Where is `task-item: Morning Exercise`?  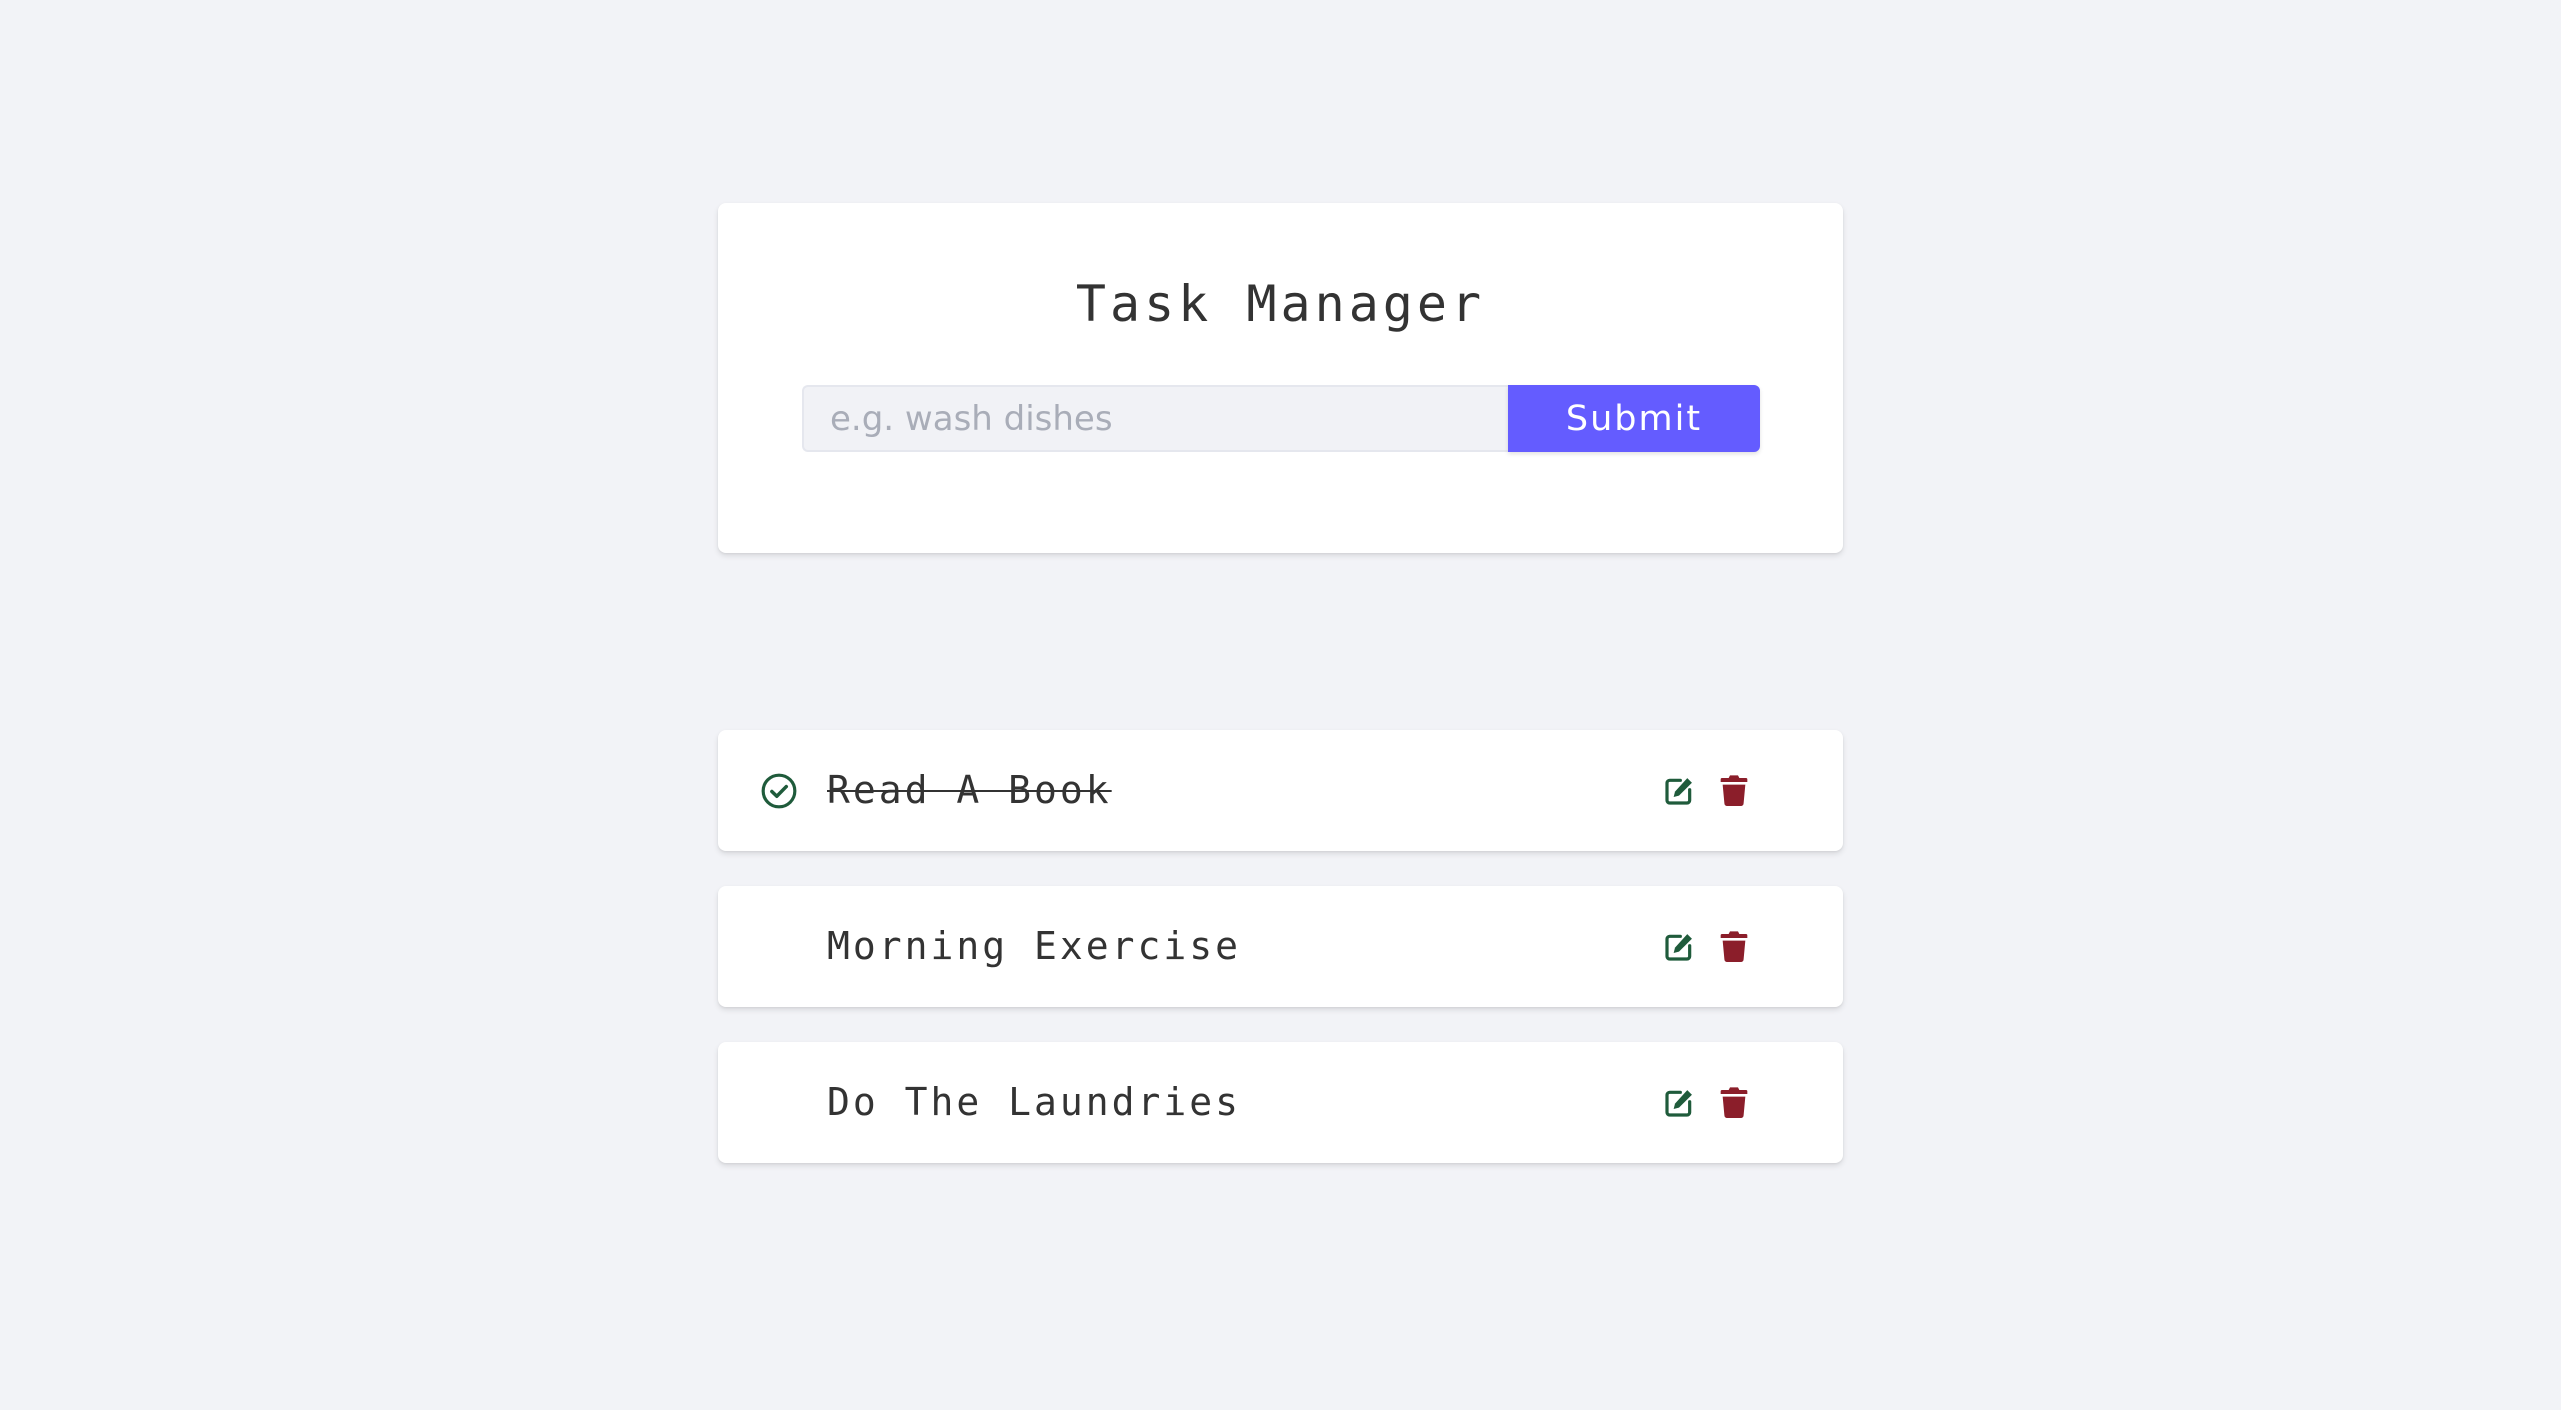 task-item: Morning Exercise is located at coordinates (1280, 946).